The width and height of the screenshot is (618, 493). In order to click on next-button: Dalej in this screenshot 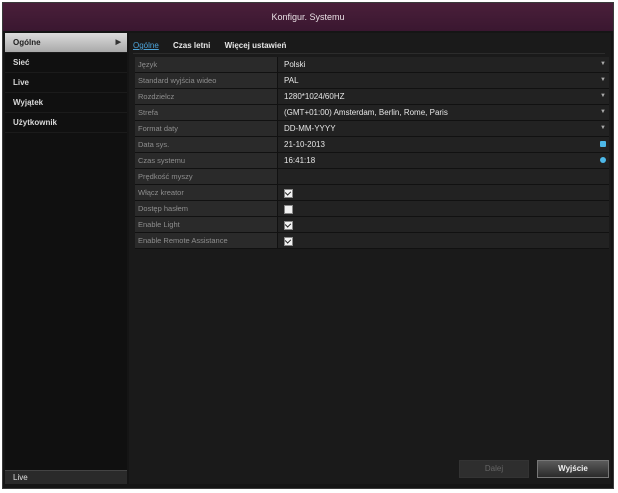, I will do `click(494, 469)`.